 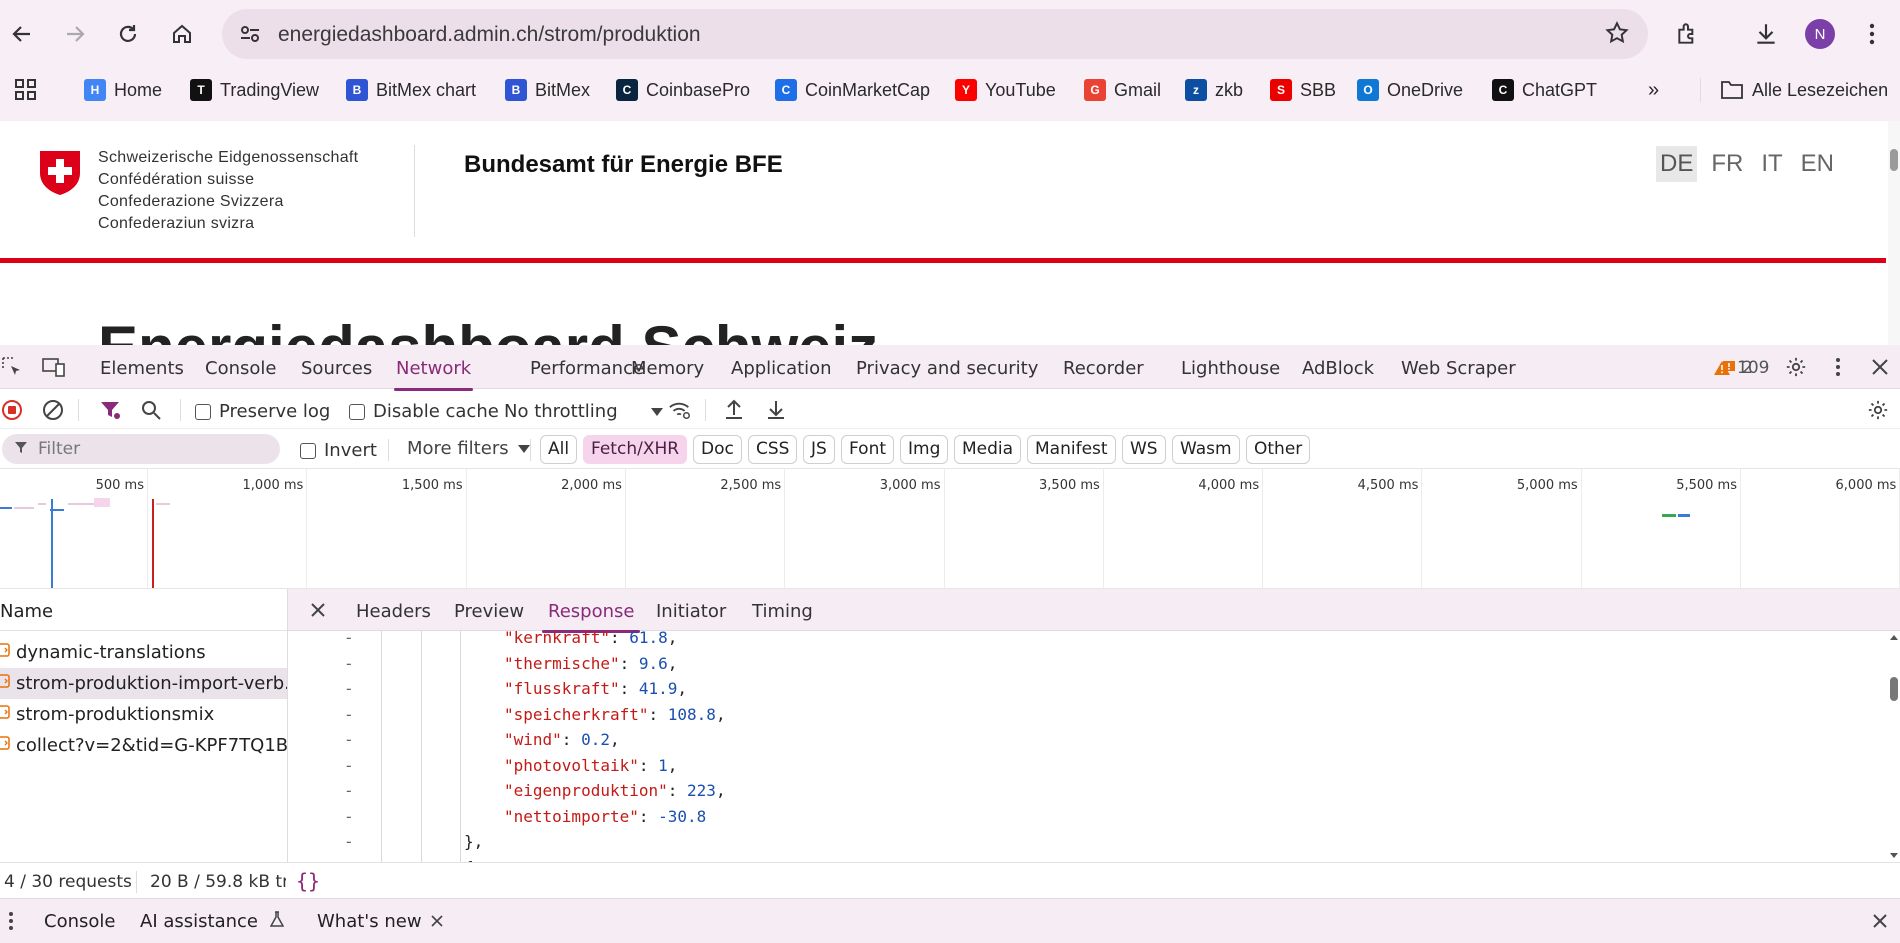 I want to click on bookmark-bitmex-chart: B BitMex chart, so click(x=411, y=90).